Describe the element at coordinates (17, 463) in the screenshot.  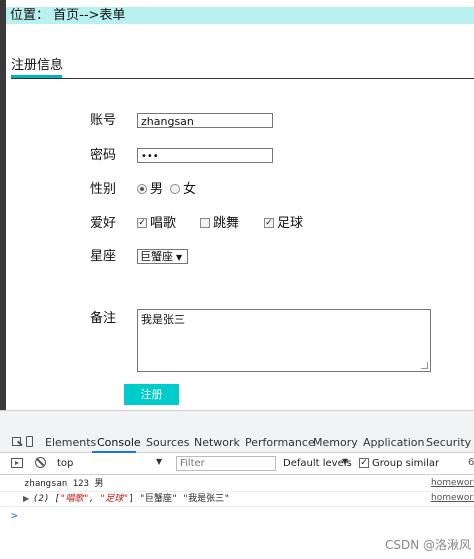
I see `show-sidebar-icon` at that location.